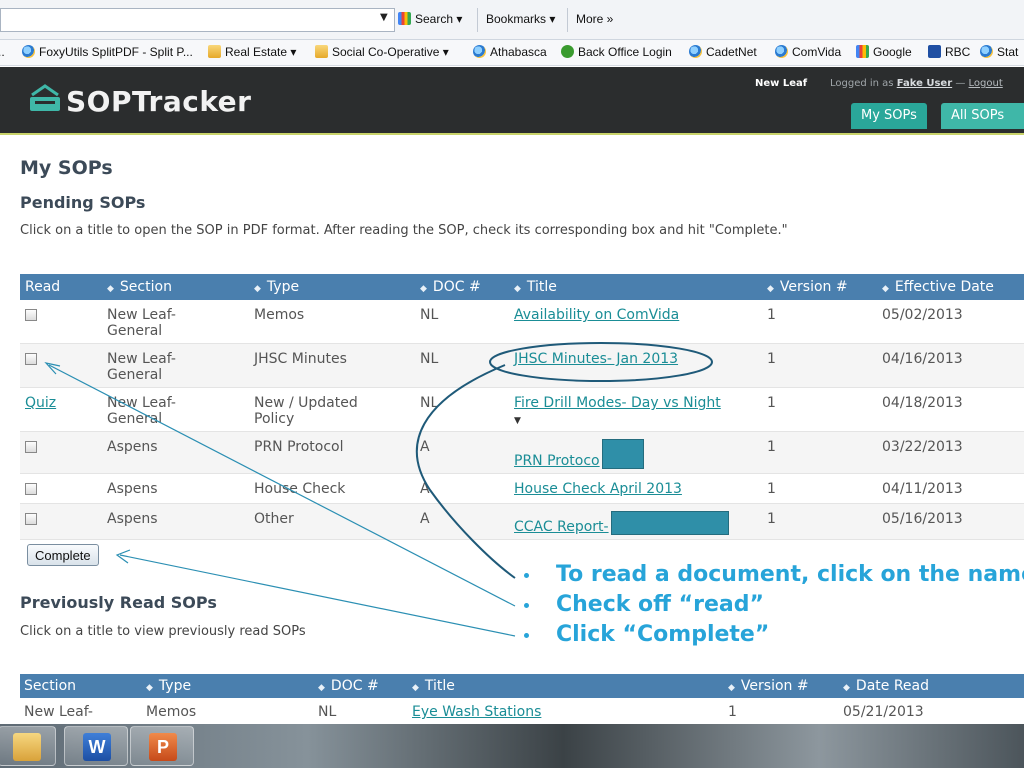 The width and height of the screenshot is (1024, 768). What do you see at coordinates (598, 489) in the screenshot?
I see `sop-title-link: House Check April 2013` at bounding box center [598, 489].